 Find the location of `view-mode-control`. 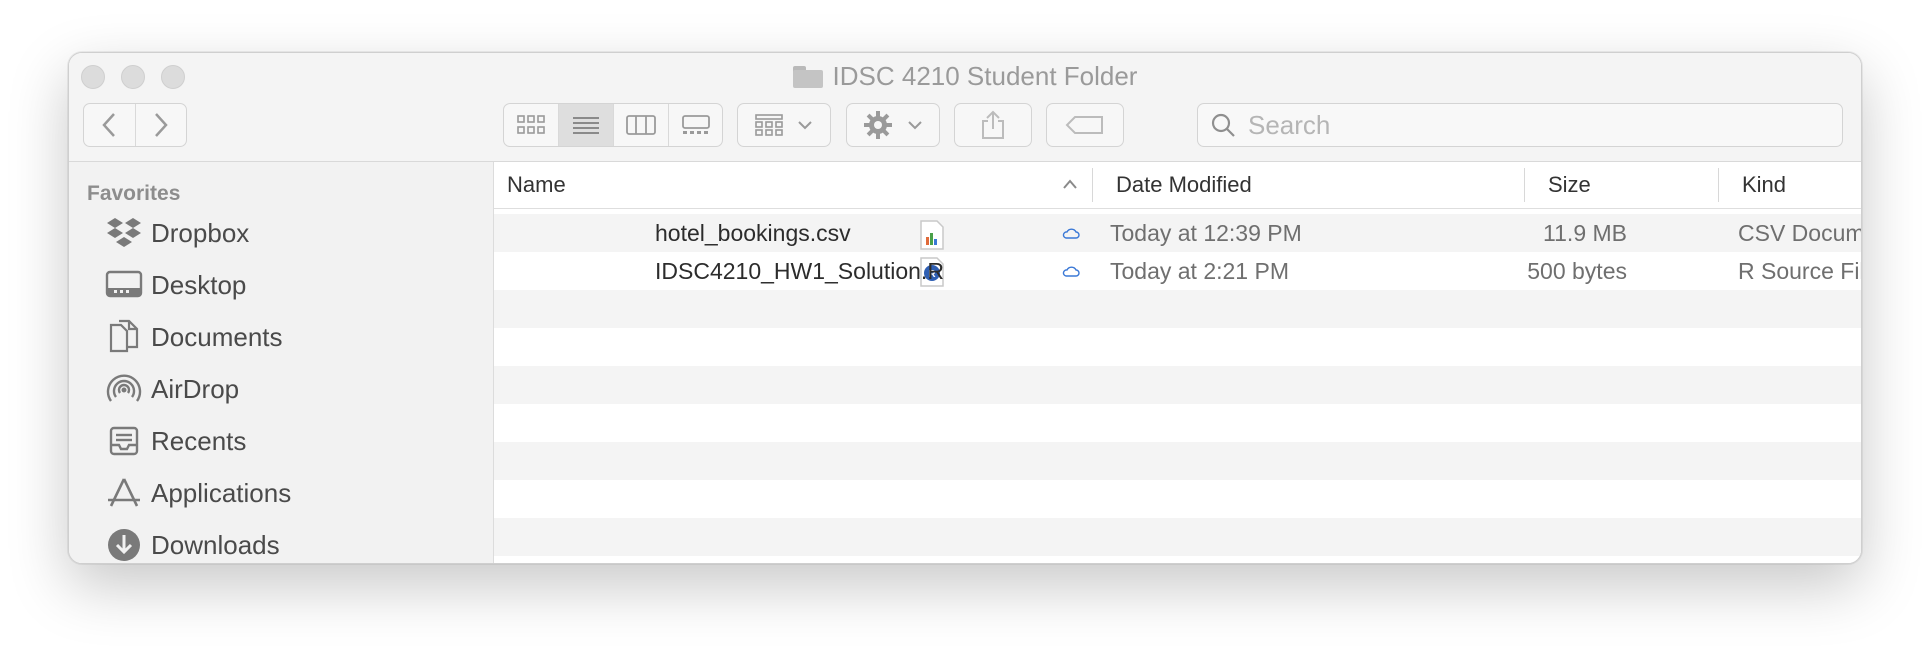

view-mode-control is located at coordinates (613, 125).